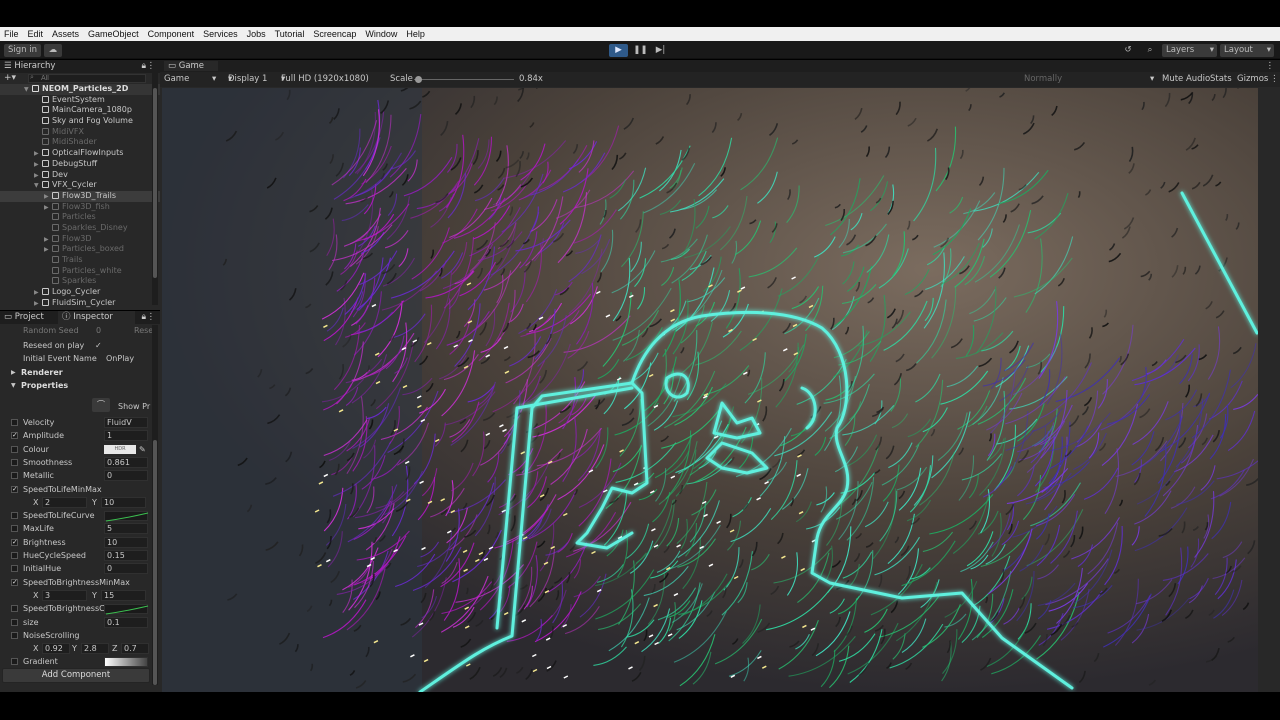  What do you see at coordinates (10, 78) in the screenshot?
I see `add-icon: +▾` at bounding box center [10, 78].